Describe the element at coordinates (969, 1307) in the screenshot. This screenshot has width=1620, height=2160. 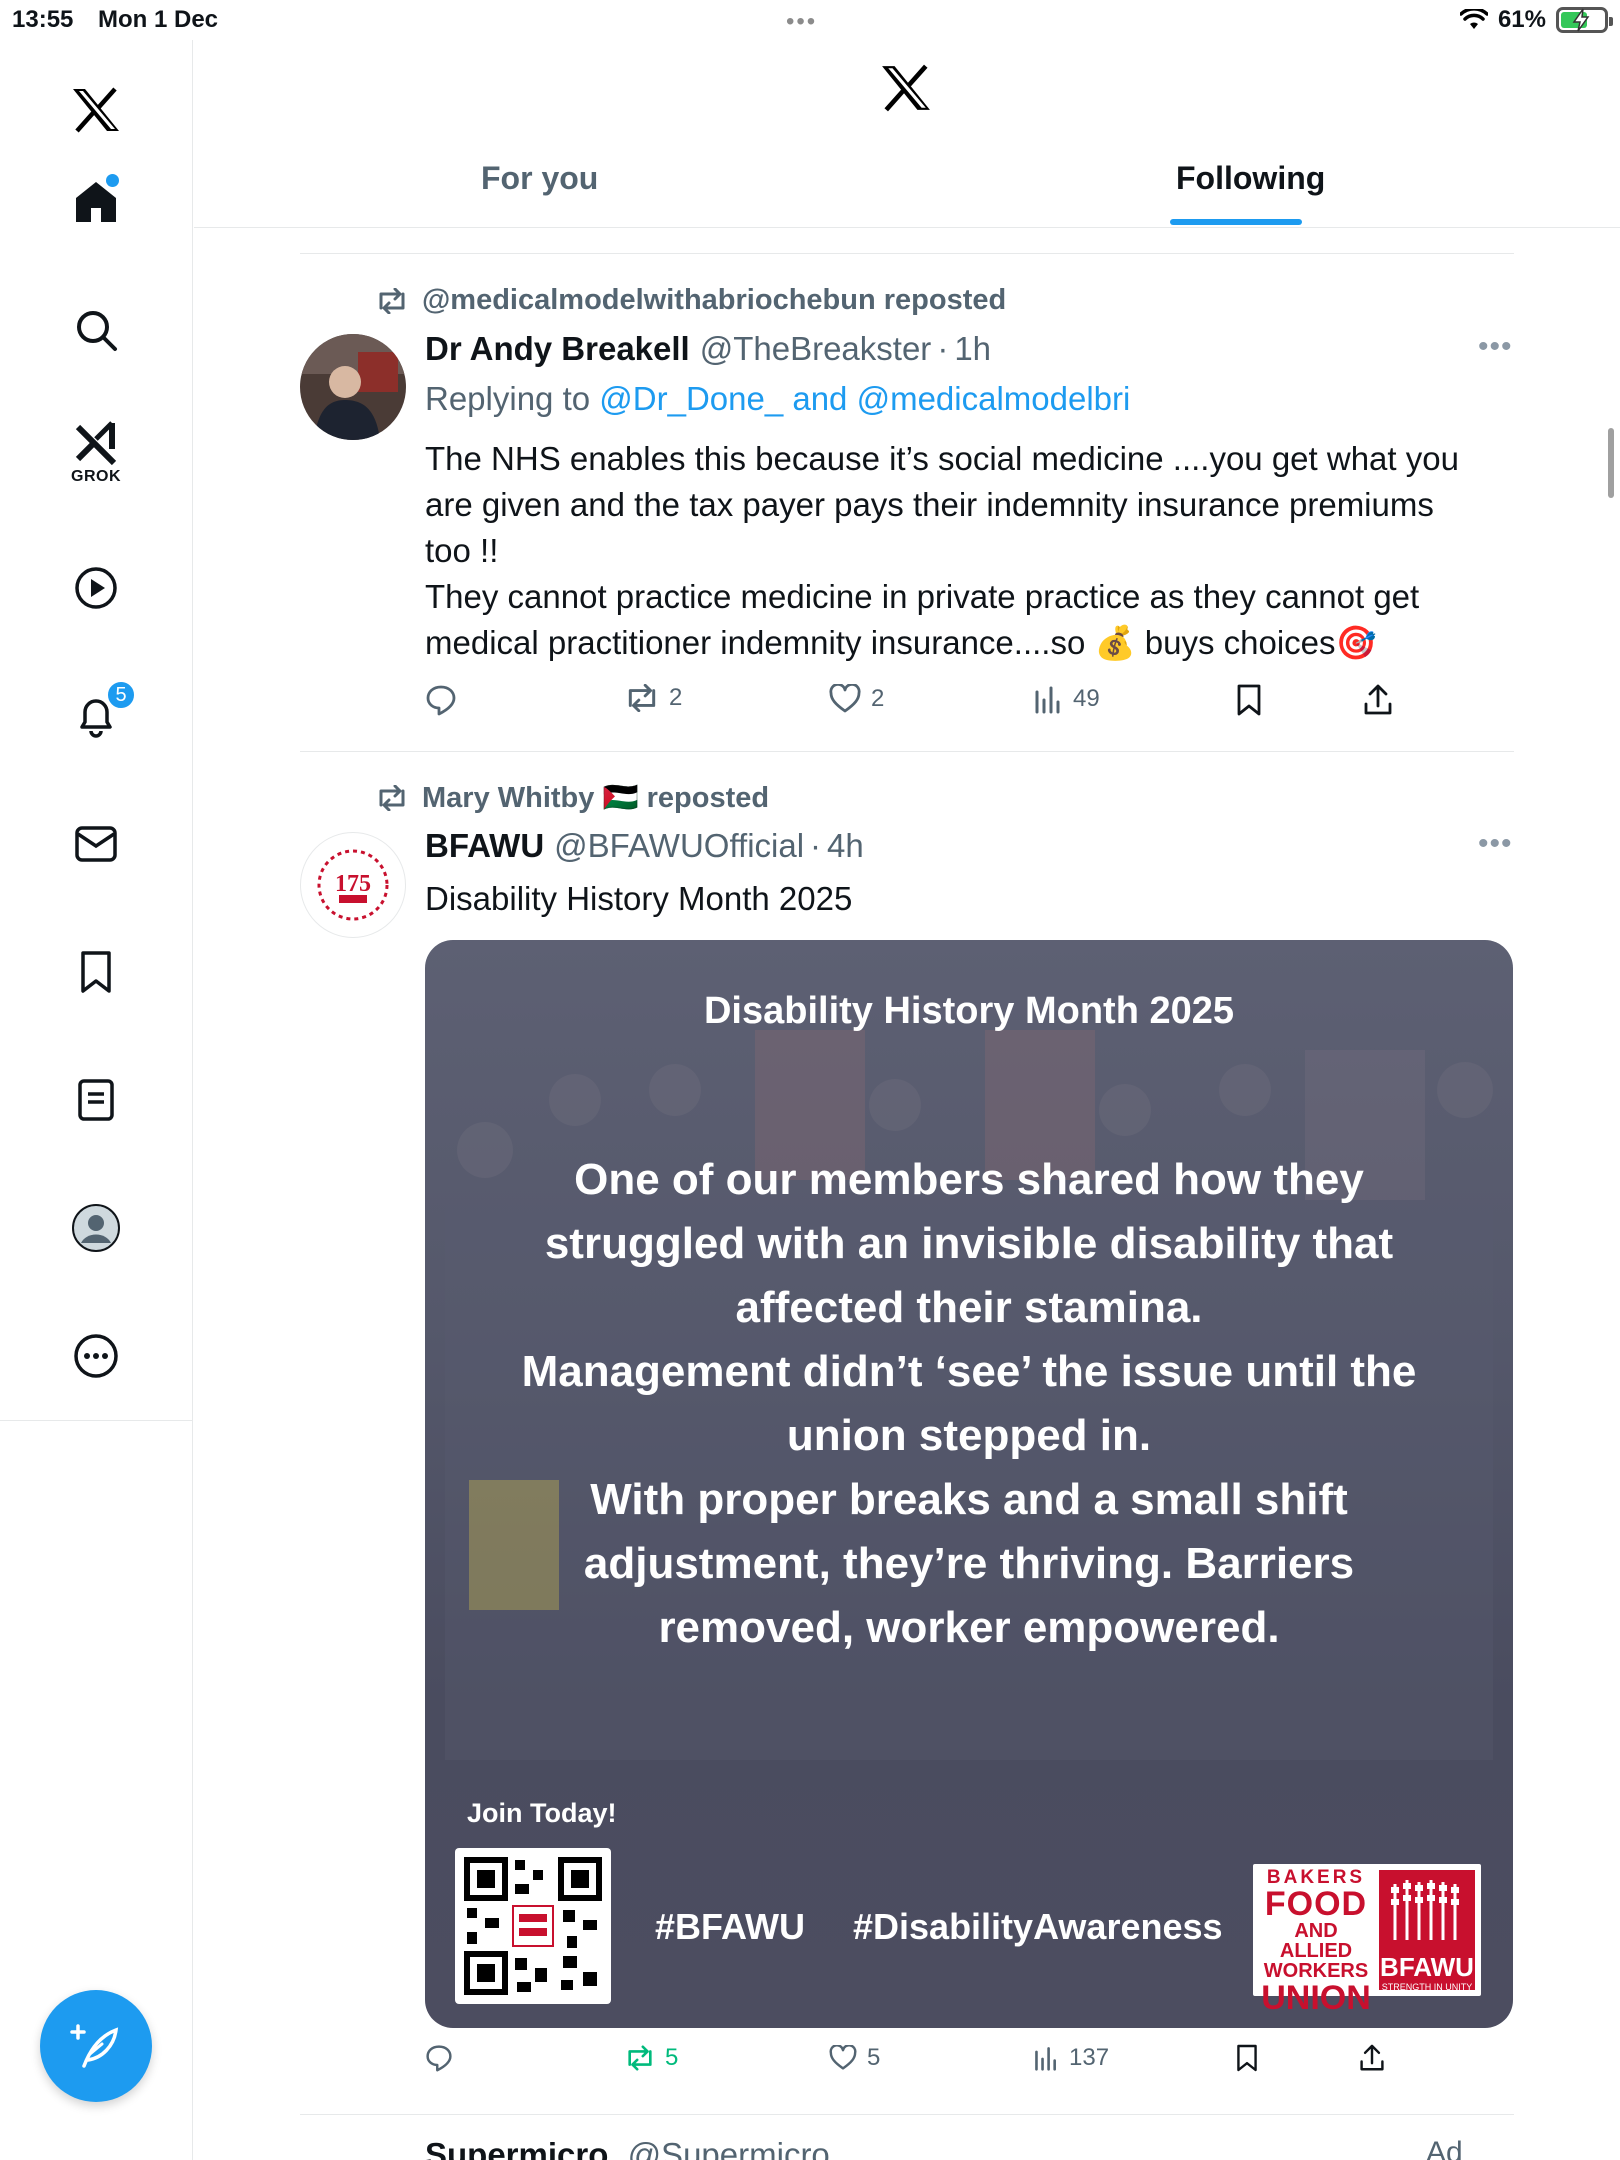
I see `media-body-line: affected their stamina.` at that location.